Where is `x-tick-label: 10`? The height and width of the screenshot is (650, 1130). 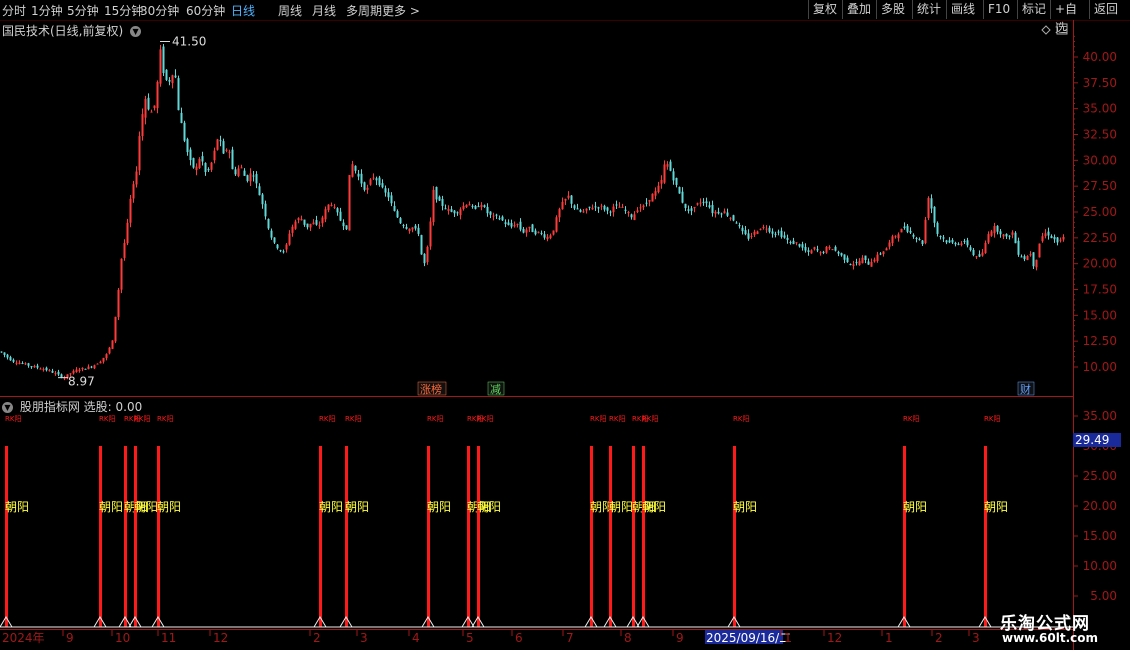
x-tick-label: 10 is located at coordinates (122, 638).